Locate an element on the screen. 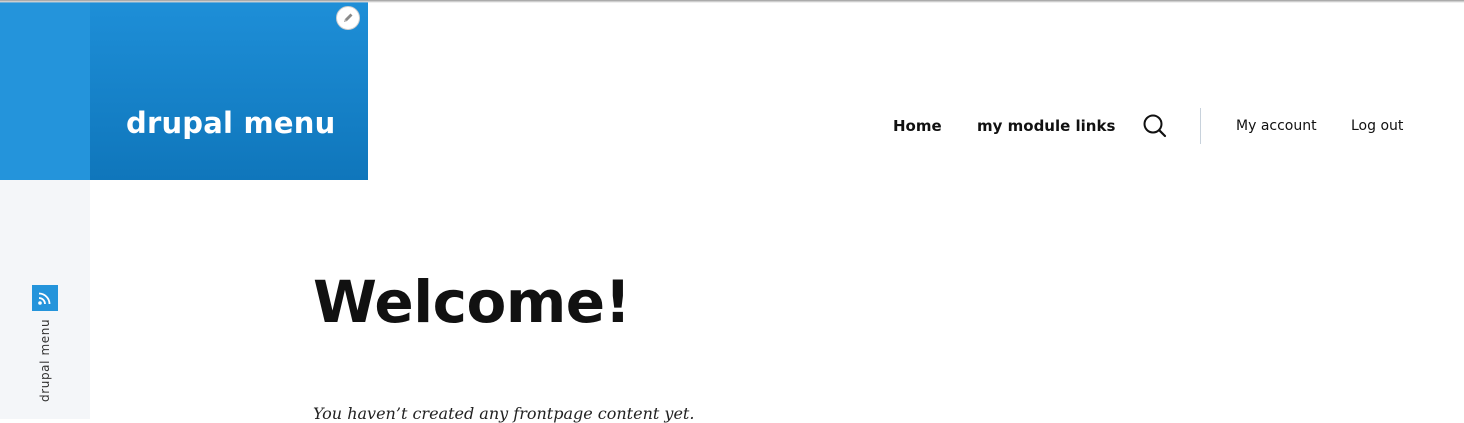  edit-pencil-icon is located at coordinates (348, 18).